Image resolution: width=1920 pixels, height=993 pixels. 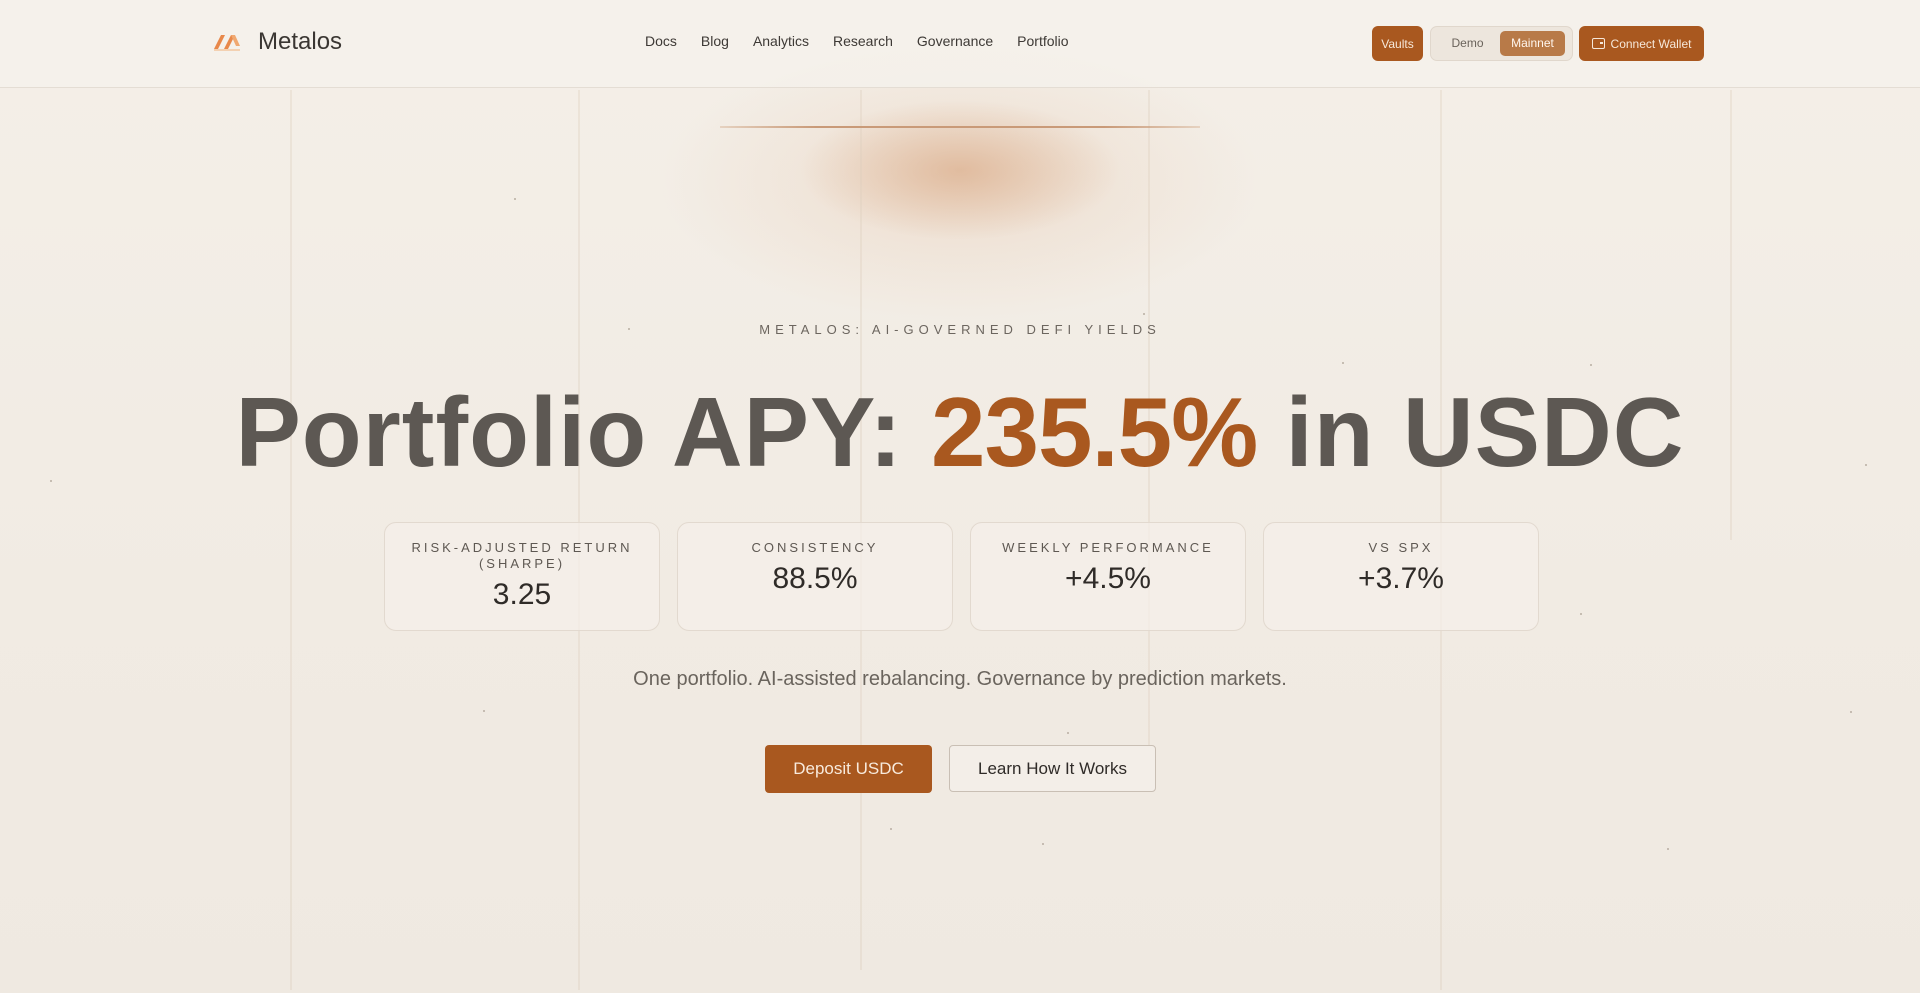 What do you see at coordinates (781, 41) in the screenshot?
I see `nav-analytics: Analytics` at bounding box center [781, 41].